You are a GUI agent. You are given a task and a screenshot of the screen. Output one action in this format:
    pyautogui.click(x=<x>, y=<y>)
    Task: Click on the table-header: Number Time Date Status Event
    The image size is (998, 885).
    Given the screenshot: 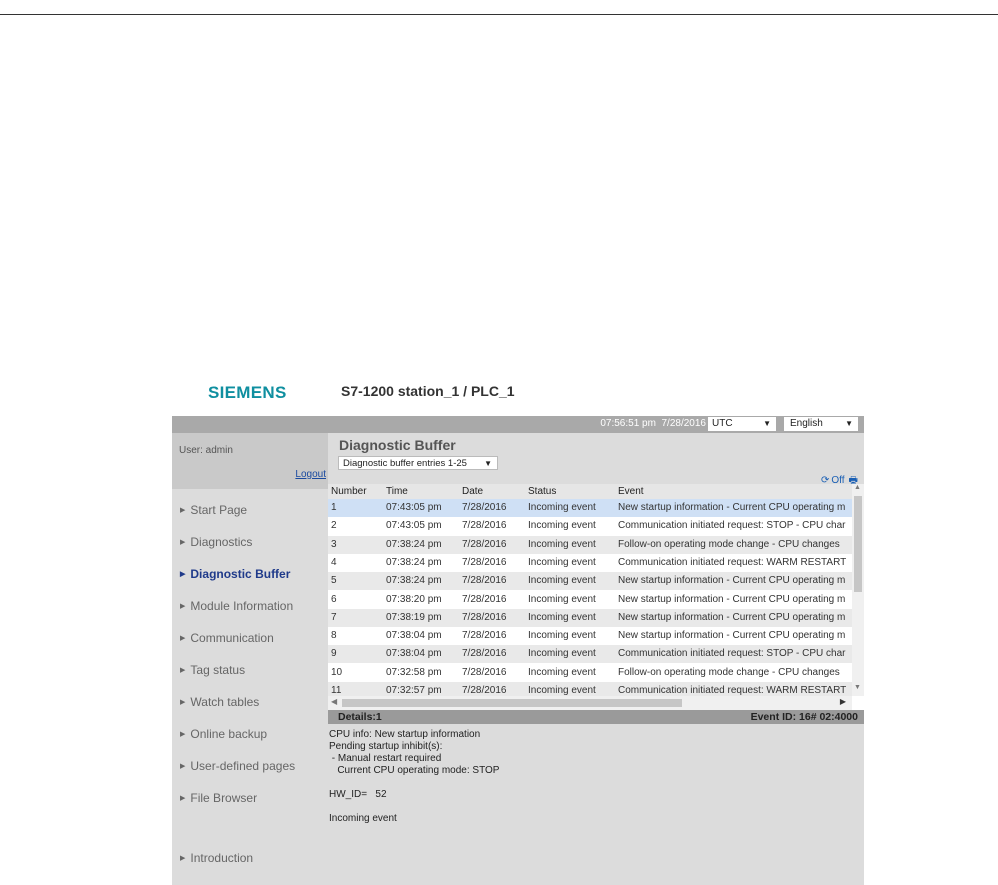 What is the action you would take?
    pyautogui.click(x=590, y=491)
    